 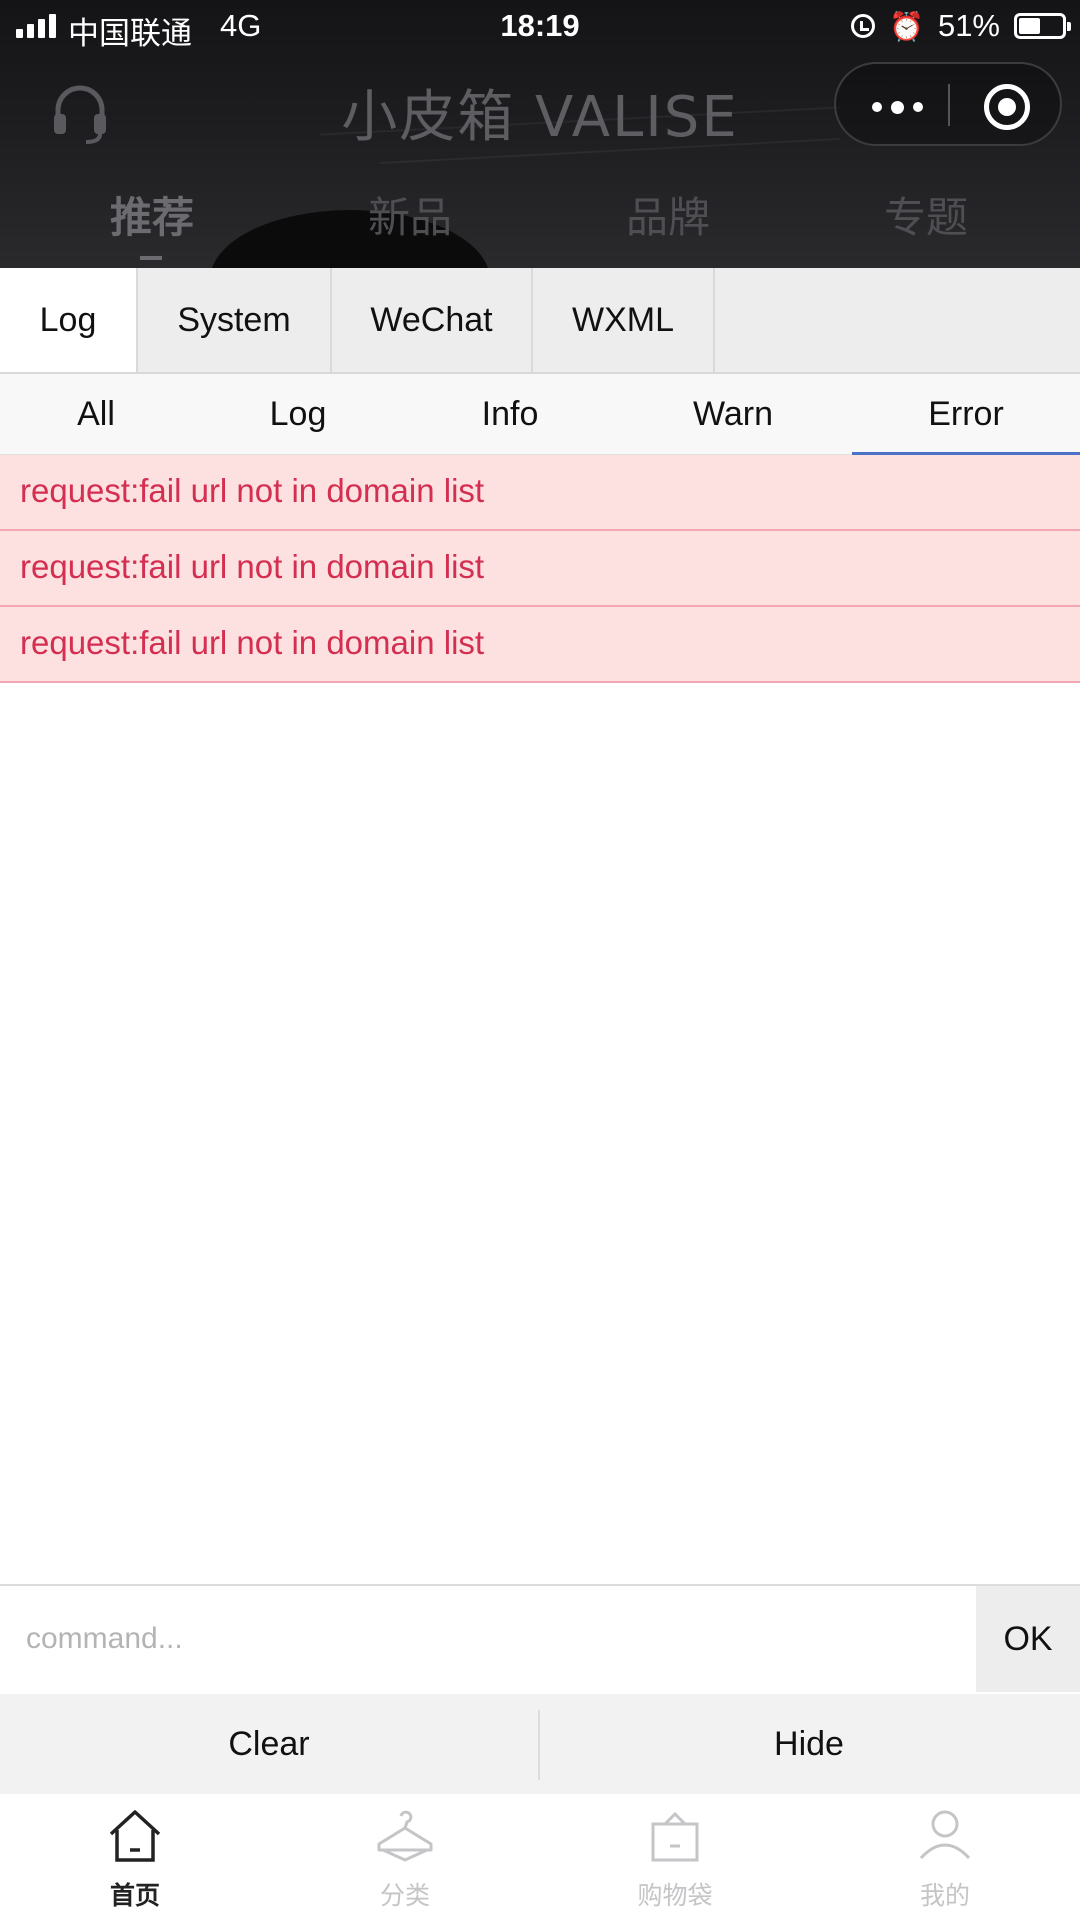 What do you see at coordinates (1028, 1639) in the screenshot?
I see `ok-button: OK` at bounding box center [1028, 1639].